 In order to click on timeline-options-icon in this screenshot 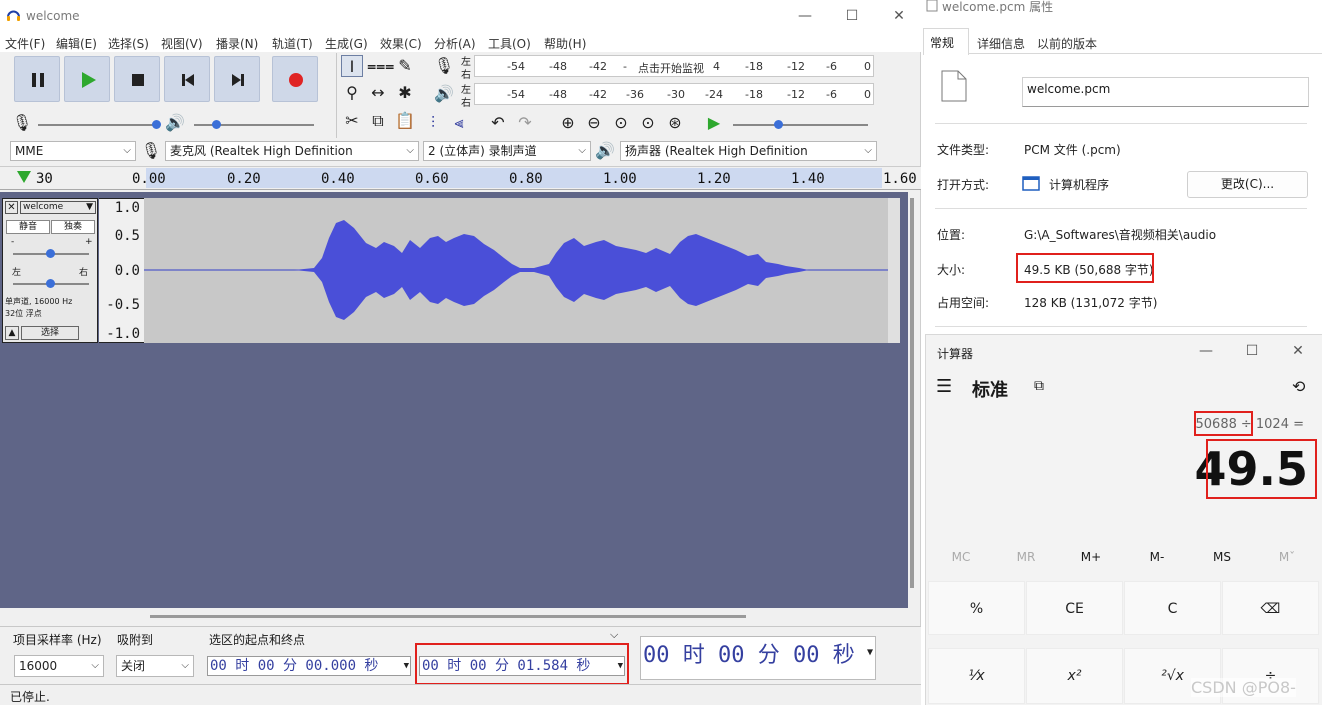, I will do `click(24, 177)`.